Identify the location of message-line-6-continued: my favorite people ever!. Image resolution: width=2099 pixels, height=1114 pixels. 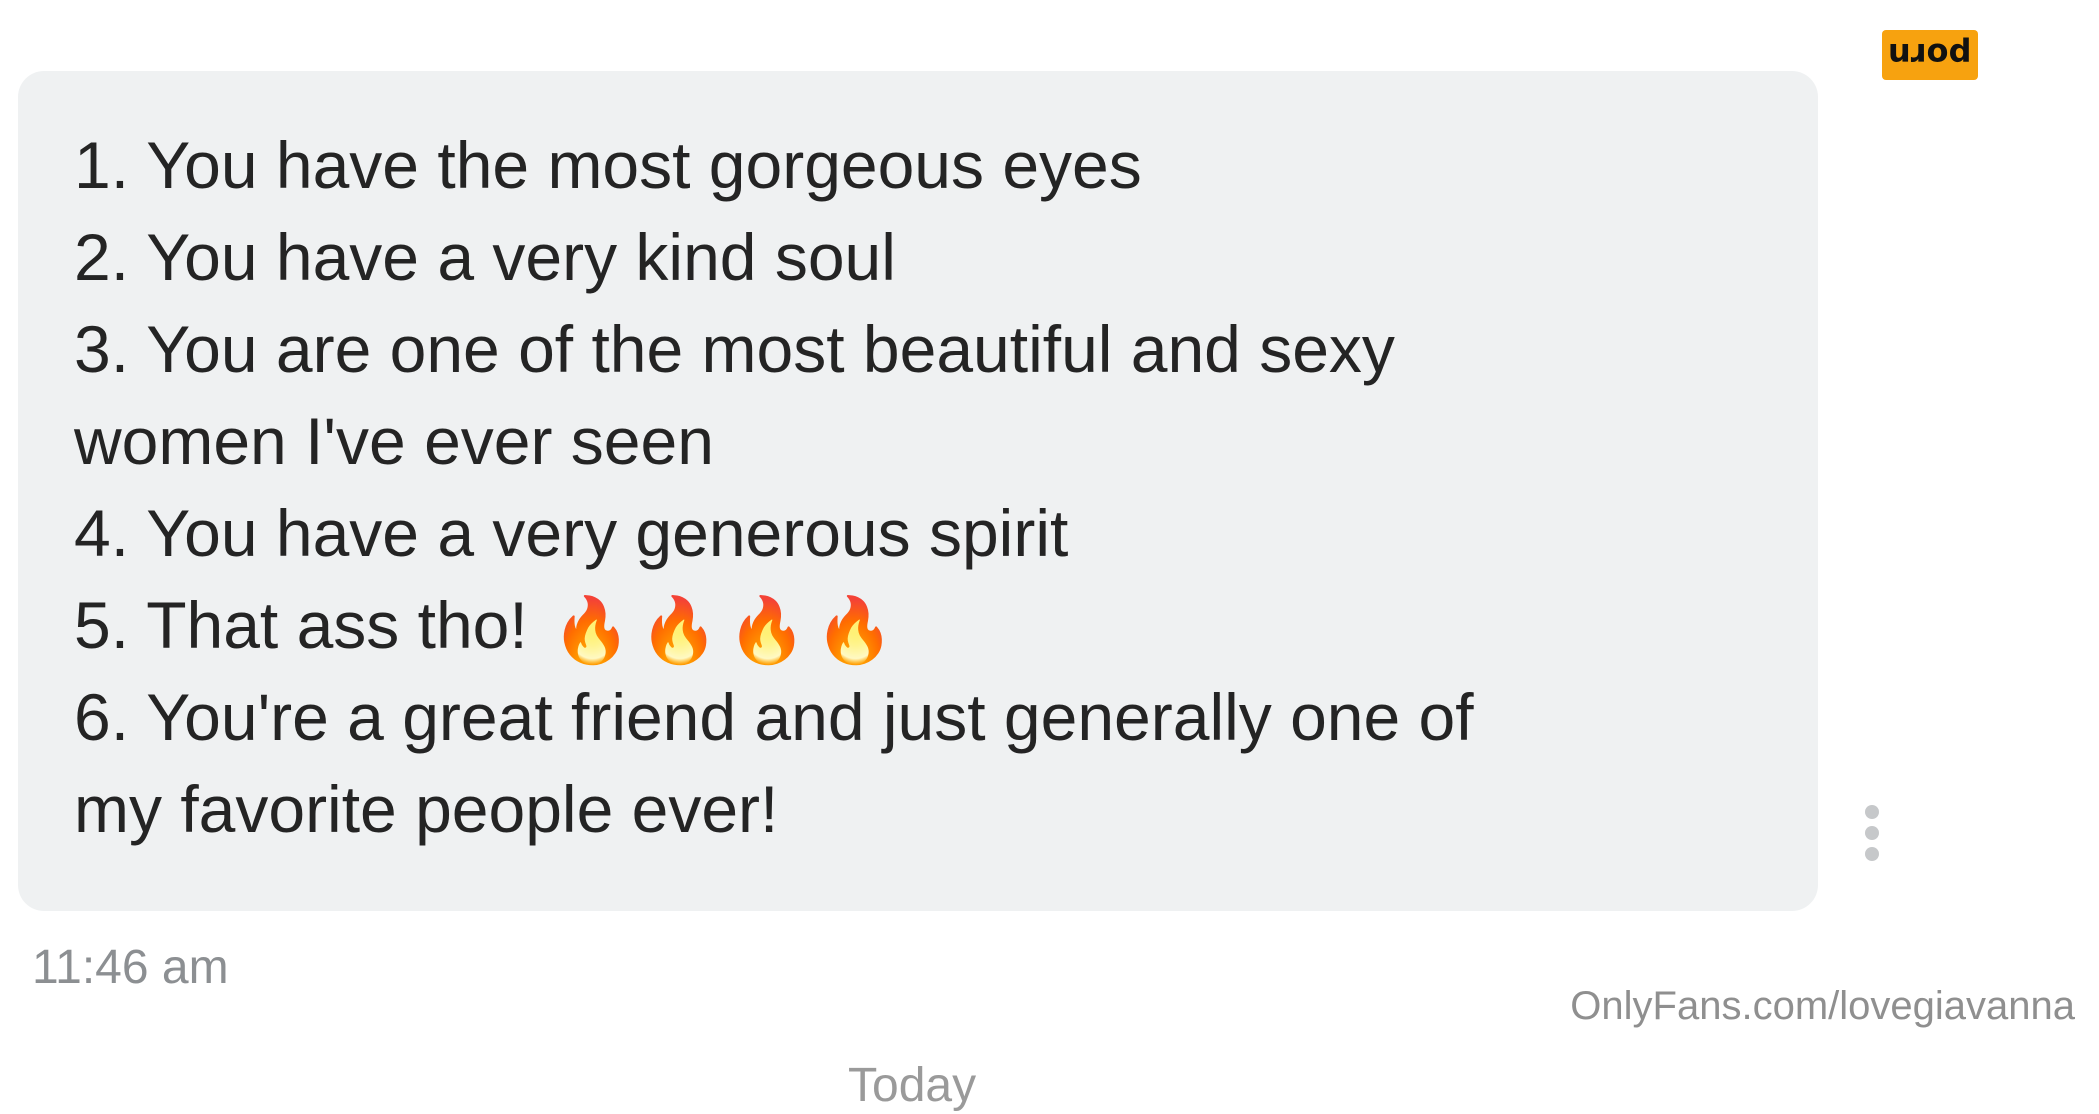
(426, 809).